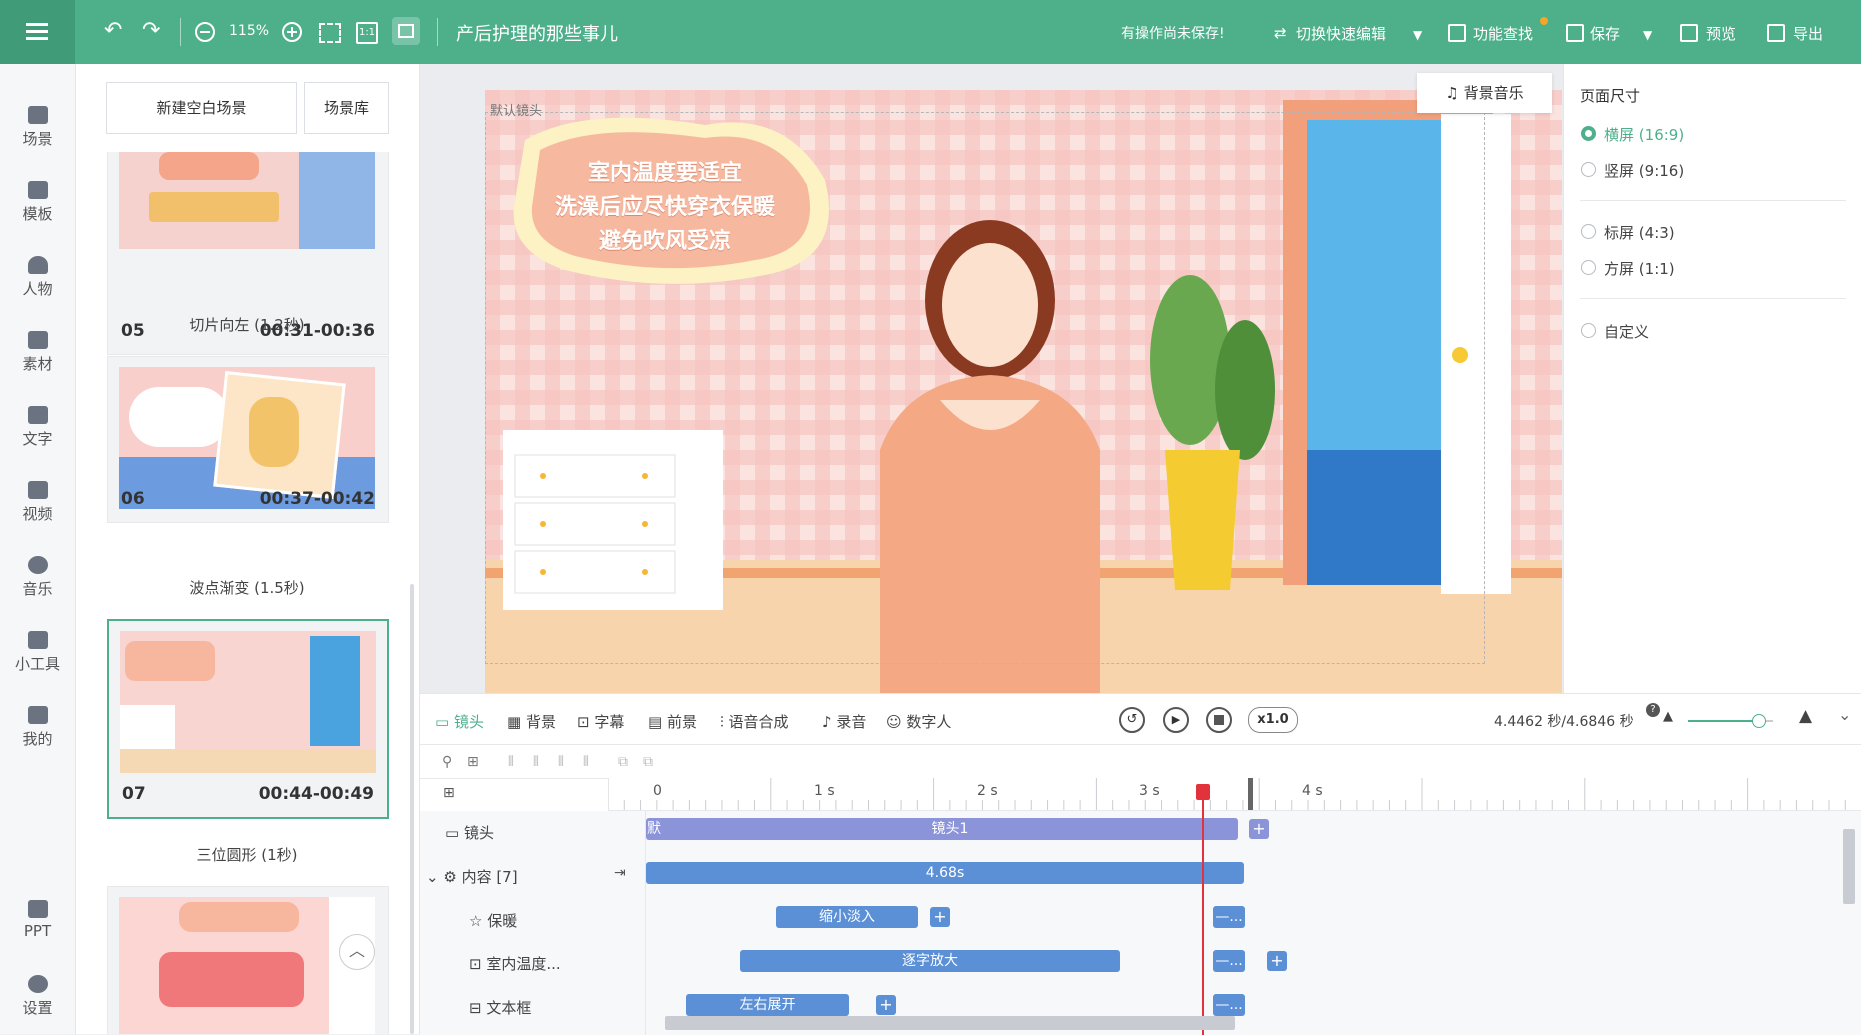 The height and width of the screenshot is (1035, 1861). What do you see at coordinates (648, 762) in the screenshot?
I see `ungroup-icon: ⧉` at bounding box center [648, 762].